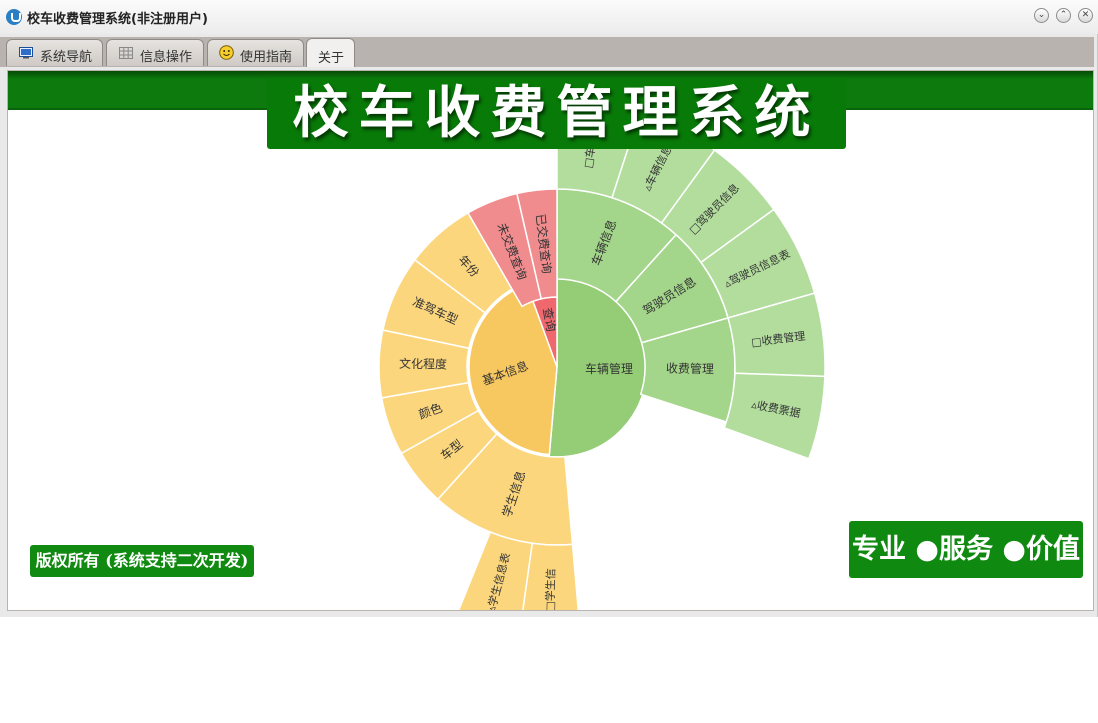 The image size is (1098, 723). I want to click on tab-about: 关于, so click(330, 52).